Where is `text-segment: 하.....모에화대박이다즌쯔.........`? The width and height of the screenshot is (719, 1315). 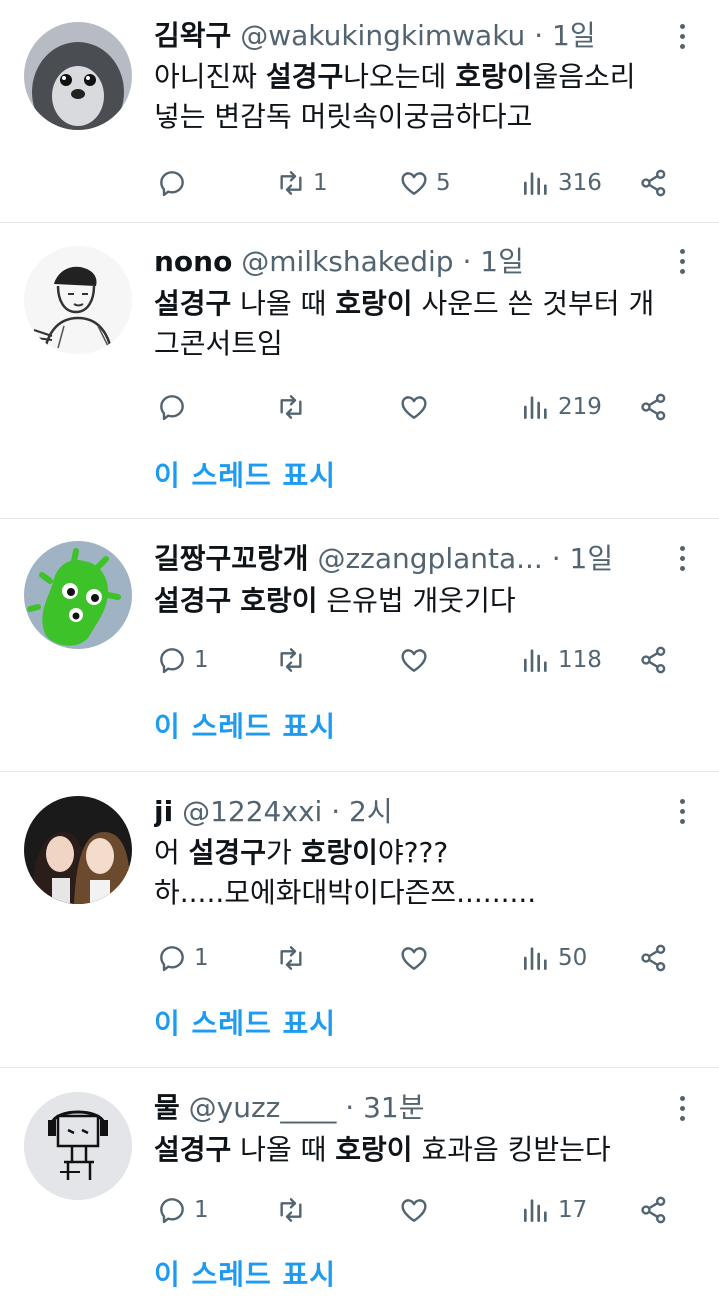 text-segment: 하.....모에화대박이다즌쯔......... is located at coordinates (345, 892).